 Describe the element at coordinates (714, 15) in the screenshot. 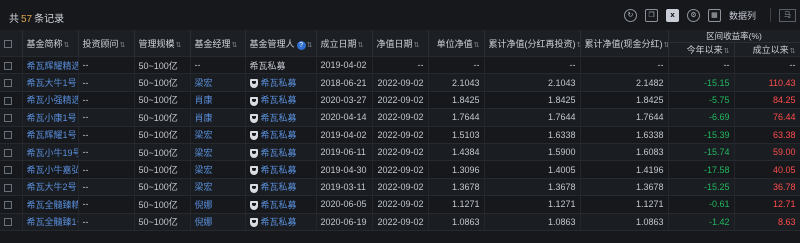

I see `grid-icon: ▦` at that location.